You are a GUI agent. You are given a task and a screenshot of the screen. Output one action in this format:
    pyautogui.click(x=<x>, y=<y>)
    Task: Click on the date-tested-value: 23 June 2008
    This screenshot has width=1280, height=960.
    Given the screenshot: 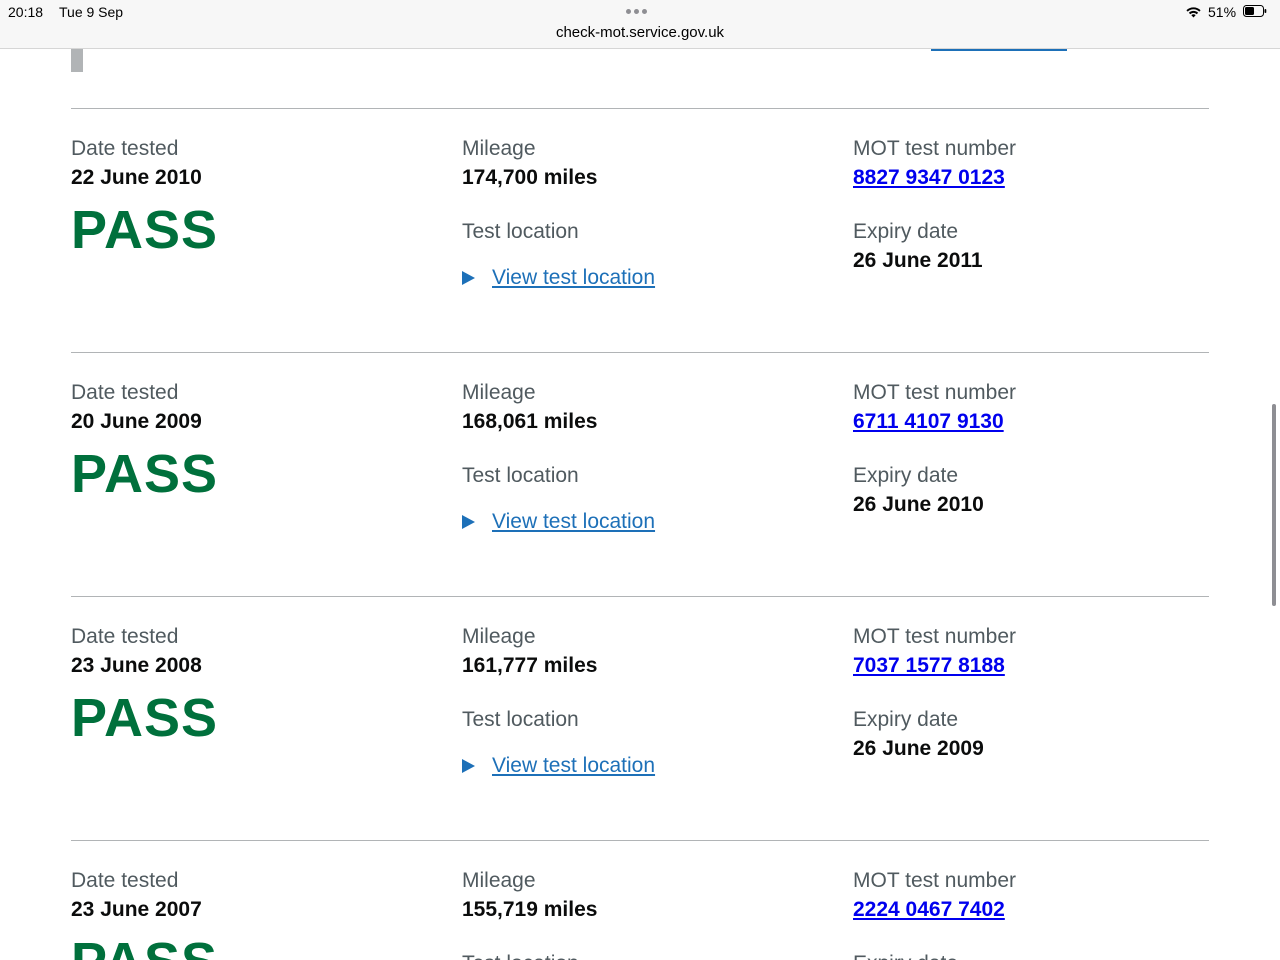 What is the action you would take?
    pyautogui.click(x=136, y=665)
    